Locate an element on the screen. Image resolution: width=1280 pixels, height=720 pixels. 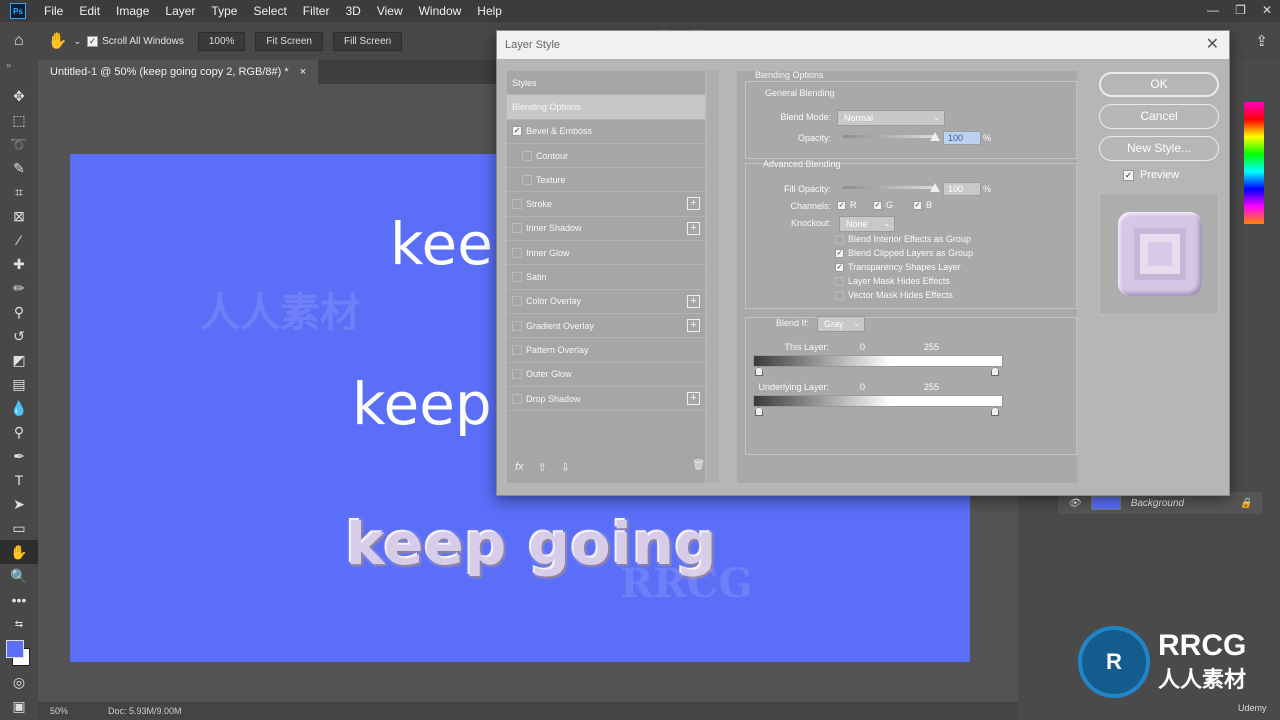
style-row-blending-options: Blending Options is located at coordinates (606, 107).